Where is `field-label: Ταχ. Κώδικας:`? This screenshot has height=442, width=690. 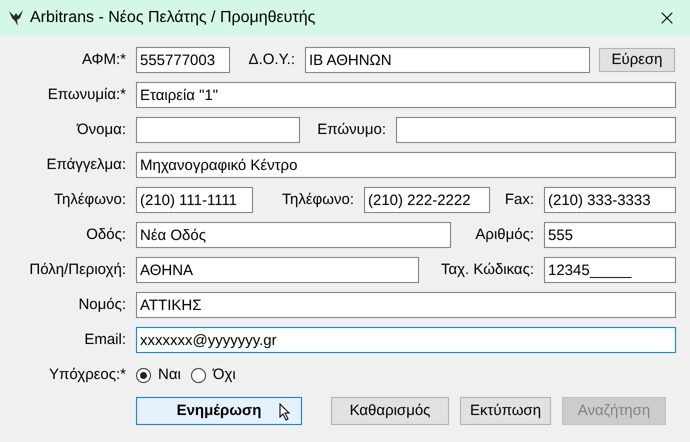
field-label: Ταχ. Κώδικας: is located at coordinates (487, 269).